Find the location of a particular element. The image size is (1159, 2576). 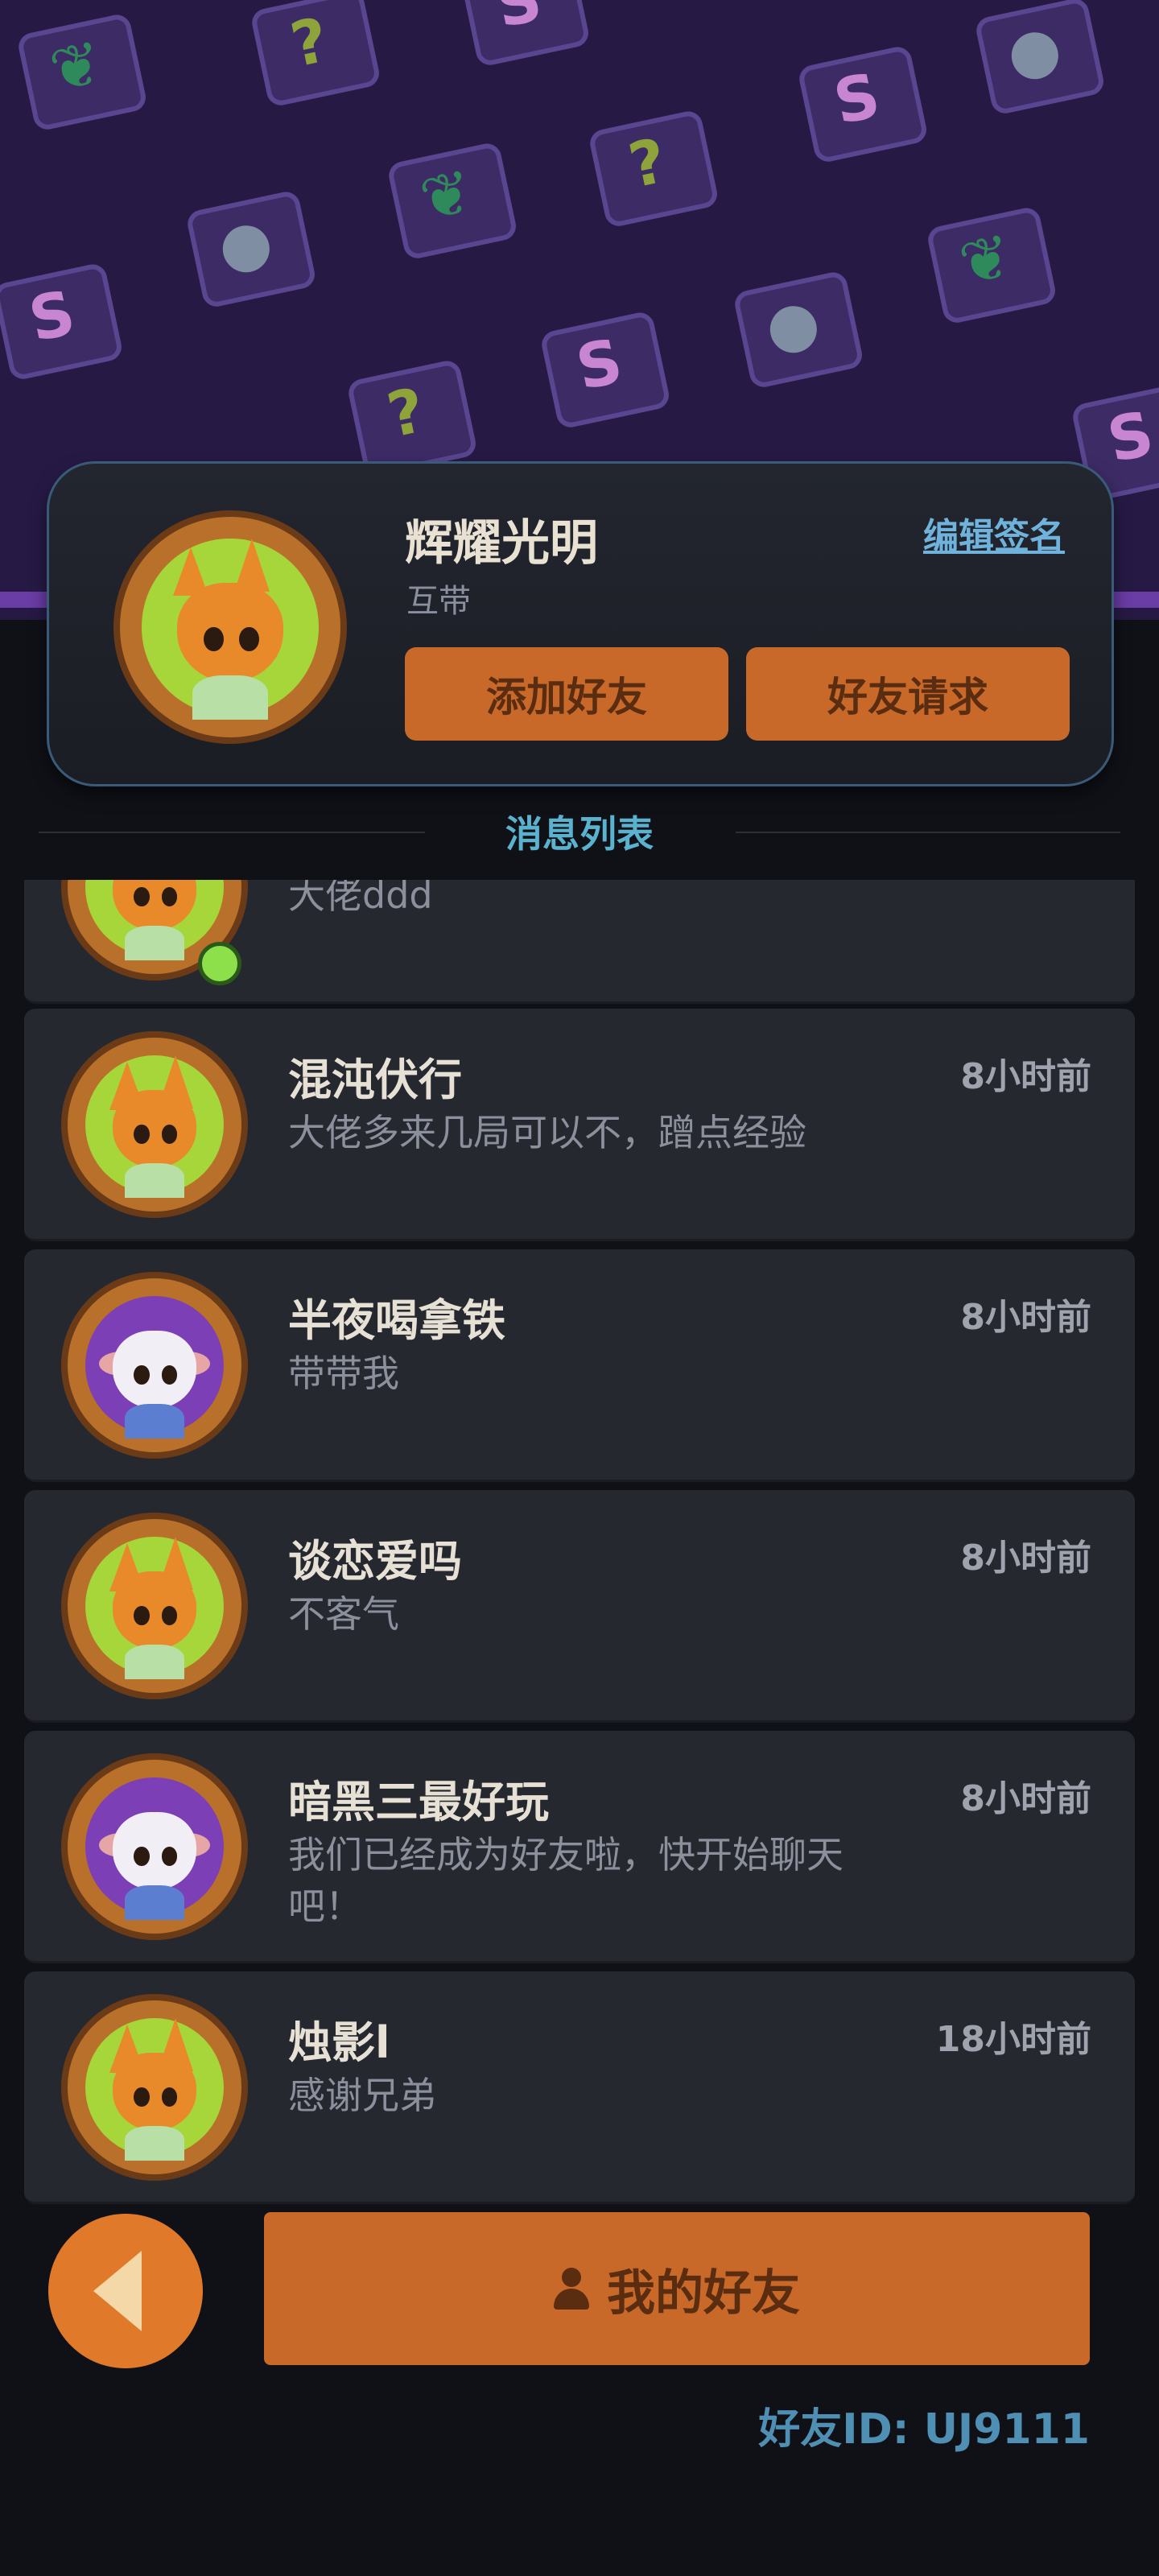

my-friends-button: 我的好友 is located at coordinates (677, 2288).